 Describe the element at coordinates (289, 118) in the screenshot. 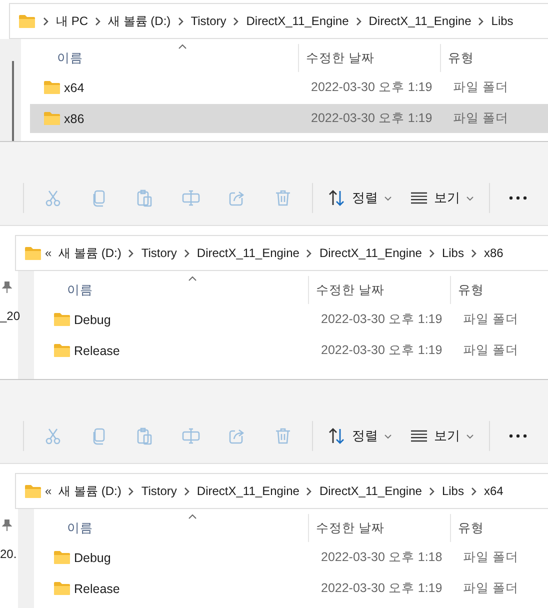

I see `file-row: x86 2022-03-30 오후 1:19 파일 폴더` at that location.